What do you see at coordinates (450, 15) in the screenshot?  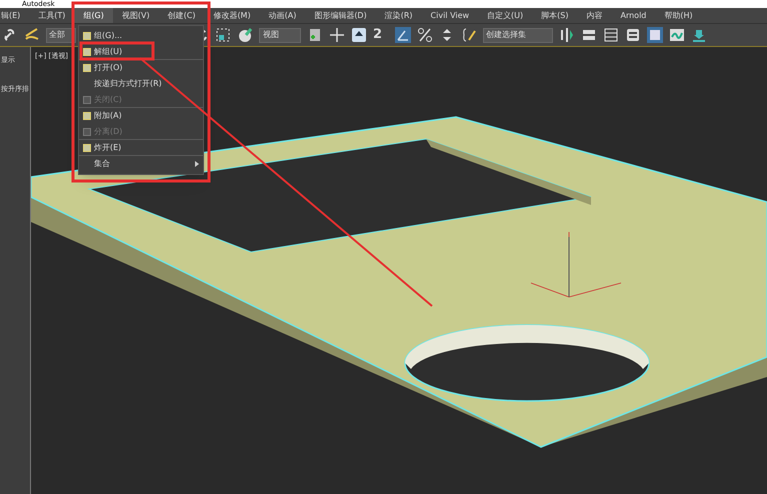 I see `menu-item: Civil View` at bounding box center [450, 15].